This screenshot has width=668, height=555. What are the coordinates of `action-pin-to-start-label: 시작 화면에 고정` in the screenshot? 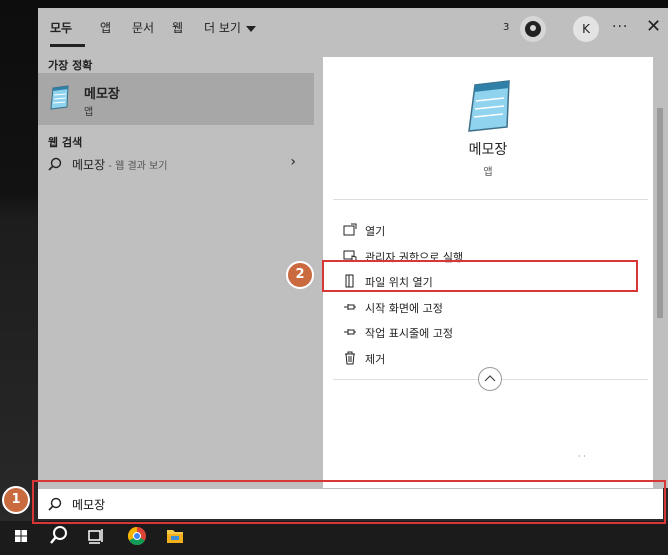 It's located at (404, 308).